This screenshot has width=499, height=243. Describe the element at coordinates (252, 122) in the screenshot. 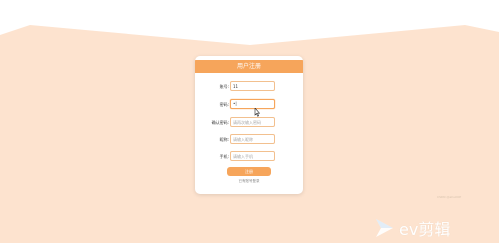

I see `confirm-password-input` at that location.